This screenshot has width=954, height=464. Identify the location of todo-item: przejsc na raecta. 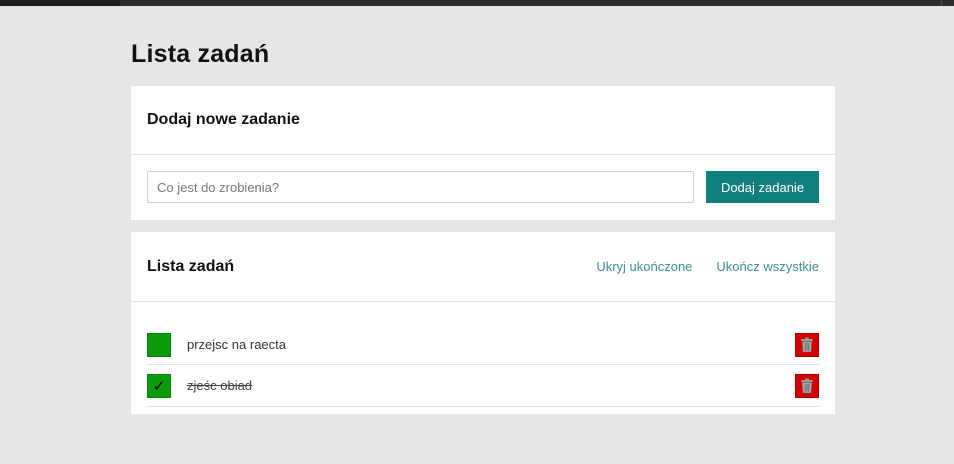
(483, 345).